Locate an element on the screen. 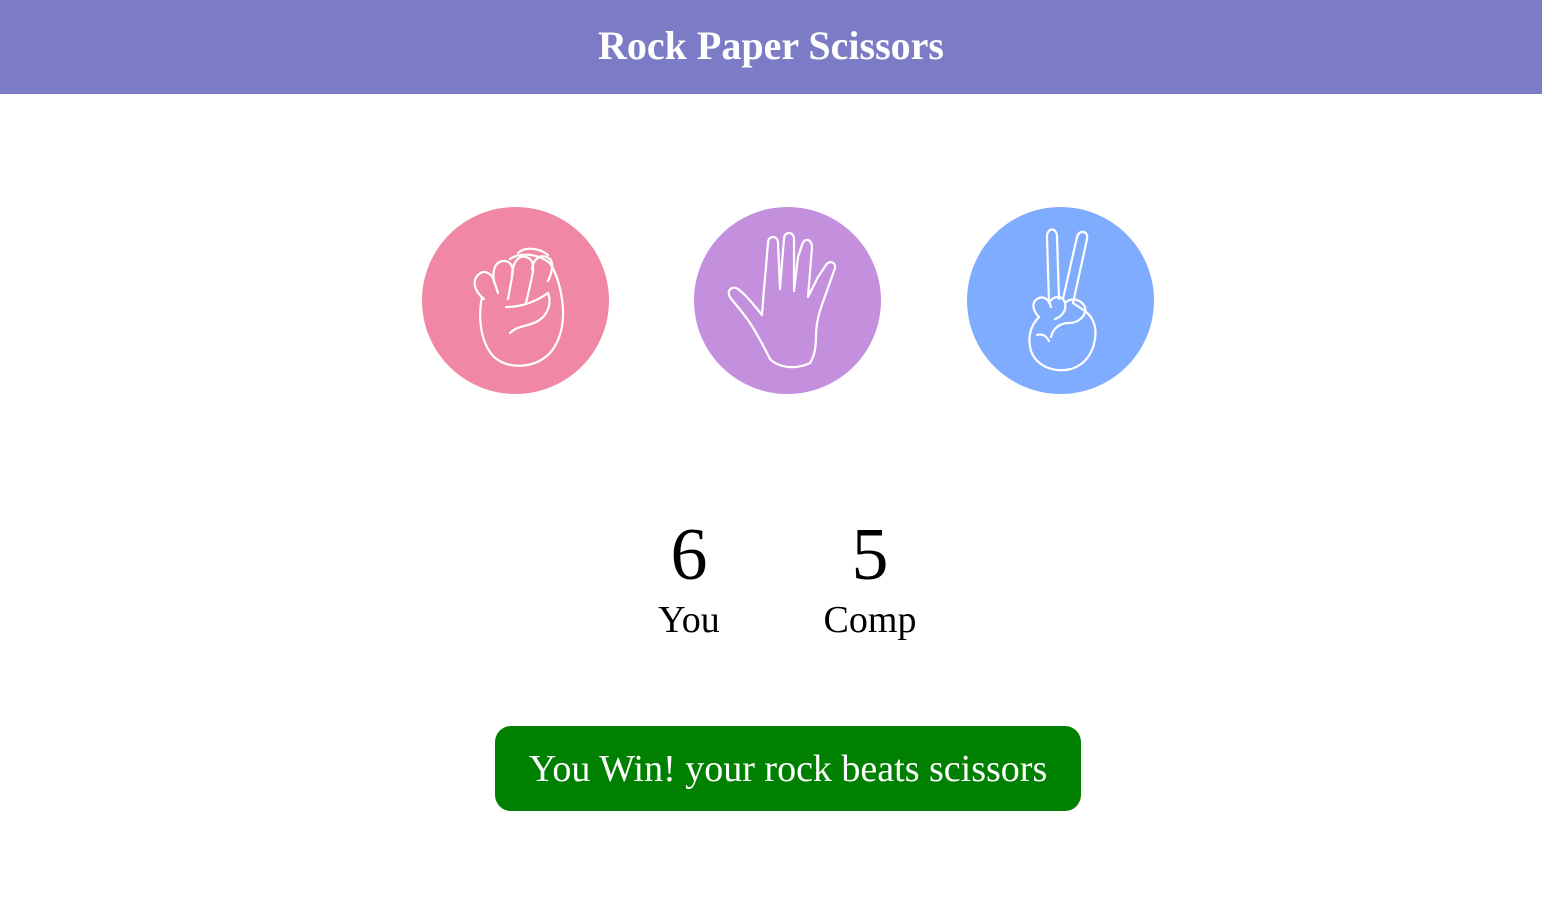 The height and width of the screenshot is (904, 1542). peace-hand-icon is located at coordinates (1062, 300).